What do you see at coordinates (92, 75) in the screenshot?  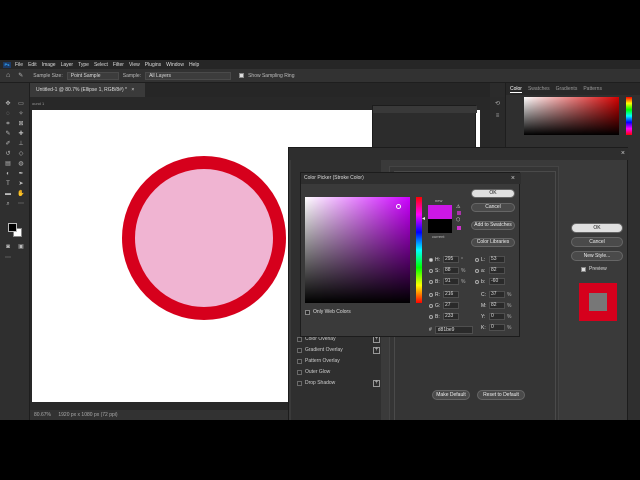 I see `sample-size-select: Point Sample` at bounding box center [92, 75].